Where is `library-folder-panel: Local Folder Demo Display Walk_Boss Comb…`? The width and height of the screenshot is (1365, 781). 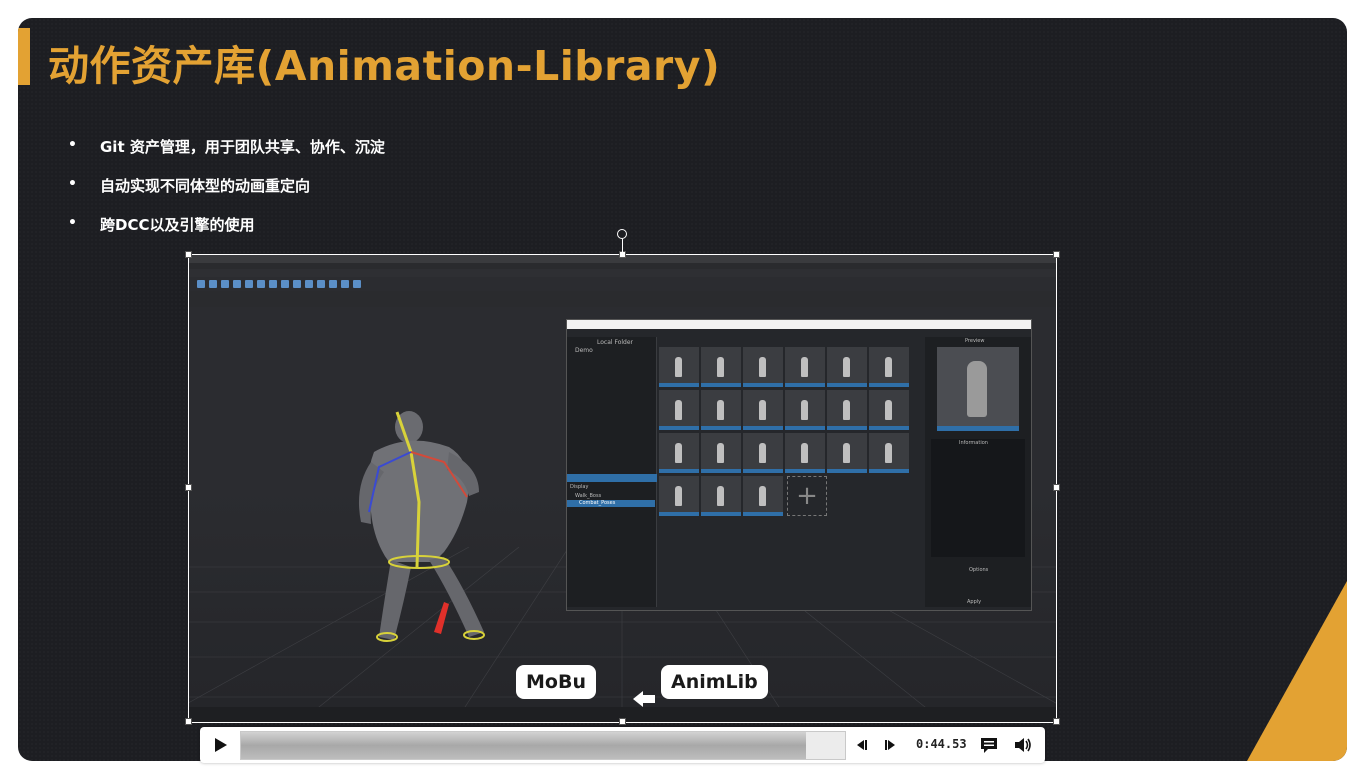 library-folder-panel: Local Folder Demo Display Walk_Boss Comb… is located at coordinates (612, 472).